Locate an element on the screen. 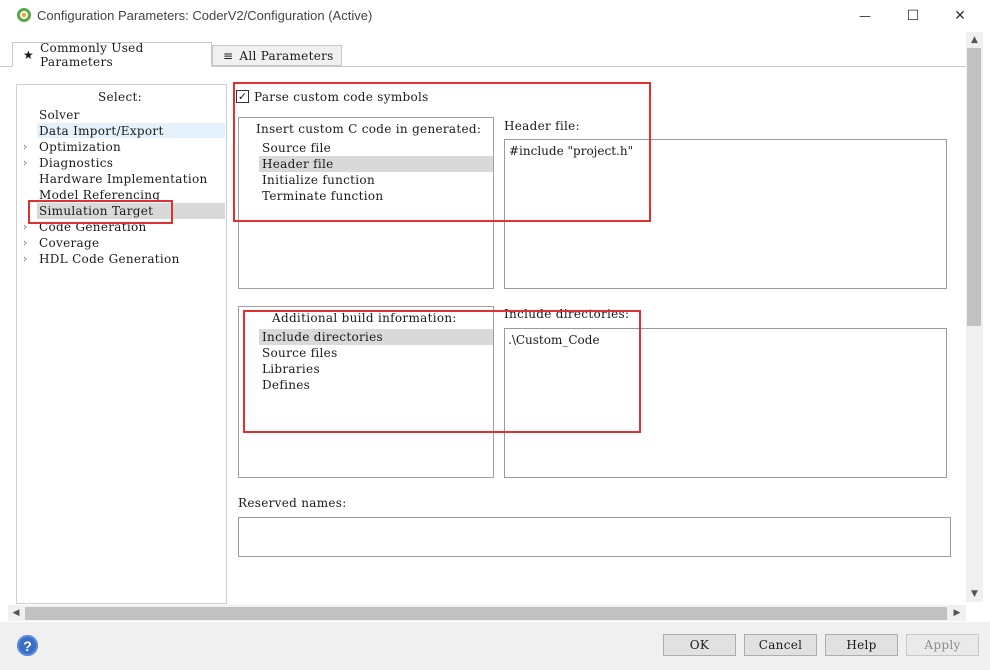 This screenshot has height=670, width=990. tab-label: Commonly Used Parameters is located at coordinates (92, 54).